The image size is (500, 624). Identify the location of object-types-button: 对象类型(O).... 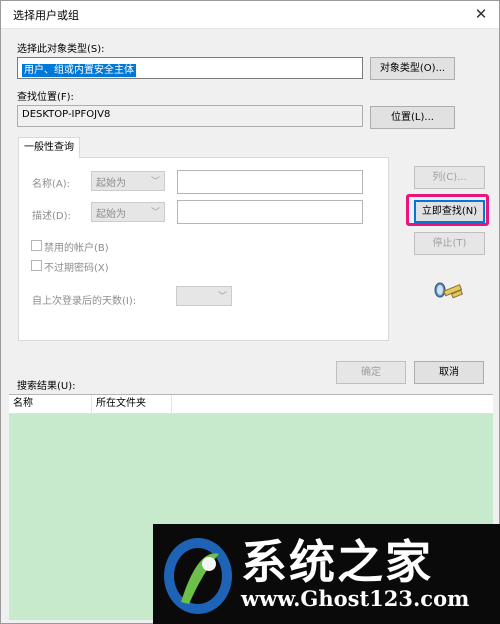
(412, 68).